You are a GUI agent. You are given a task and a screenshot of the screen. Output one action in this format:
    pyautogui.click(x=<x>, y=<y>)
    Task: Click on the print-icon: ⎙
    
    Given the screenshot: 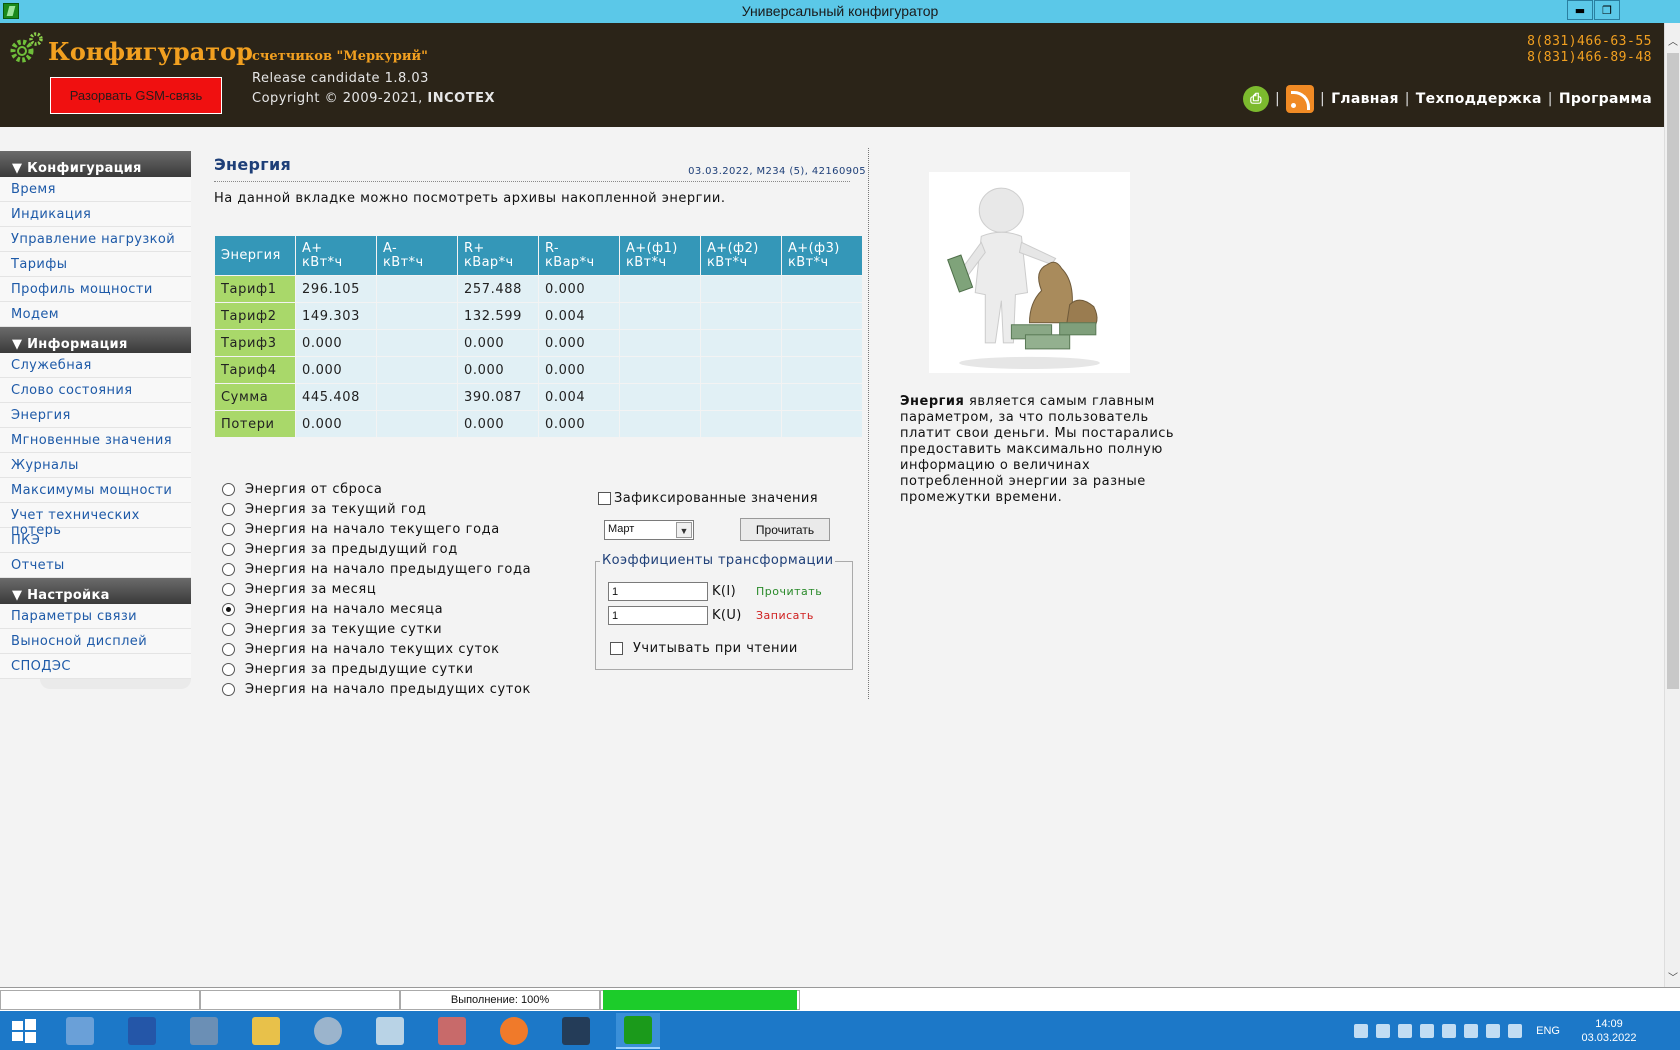 What is the action you would take?
    pyautogui.click(x=1256, y=99)
    